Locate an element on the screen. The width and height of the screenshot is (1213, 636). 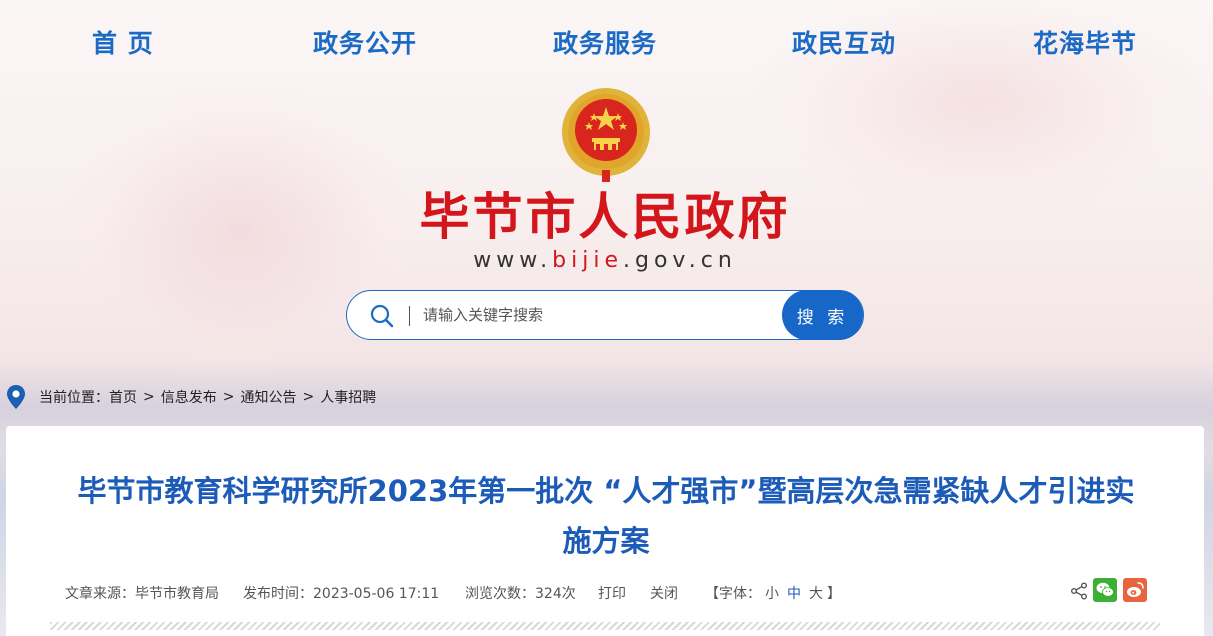
share-icon is located at coordinates (1079, 591).